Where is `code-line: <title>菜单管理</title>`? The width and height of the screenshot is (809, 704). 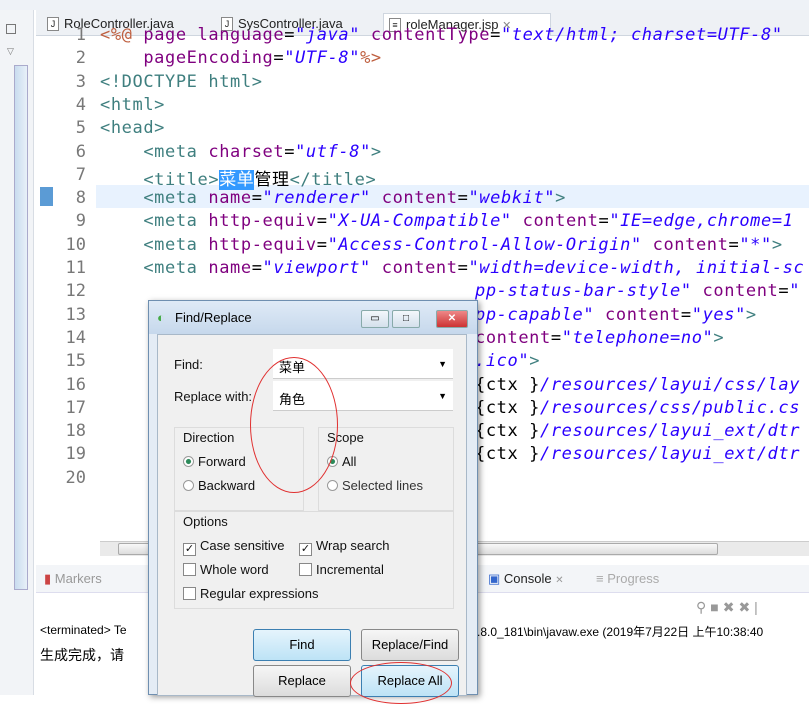 code-line: <title>菜单管理</title> is located at coordinates (238, 179).